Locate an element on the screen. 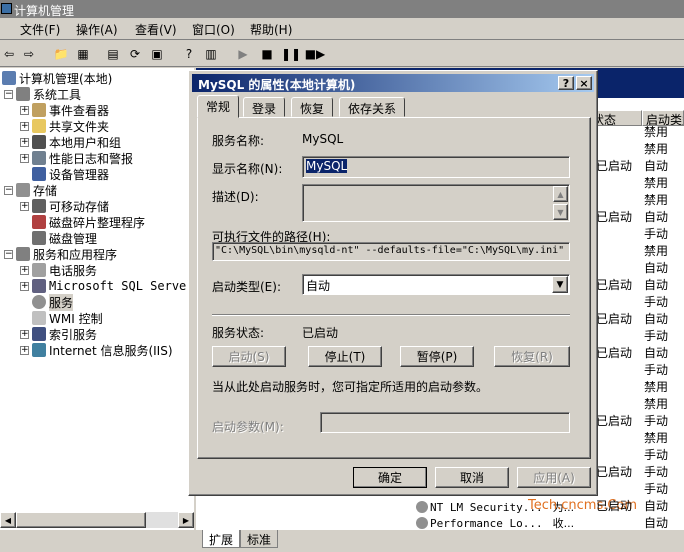  cancel-button: 取消 is located at coordinates (472, 477).